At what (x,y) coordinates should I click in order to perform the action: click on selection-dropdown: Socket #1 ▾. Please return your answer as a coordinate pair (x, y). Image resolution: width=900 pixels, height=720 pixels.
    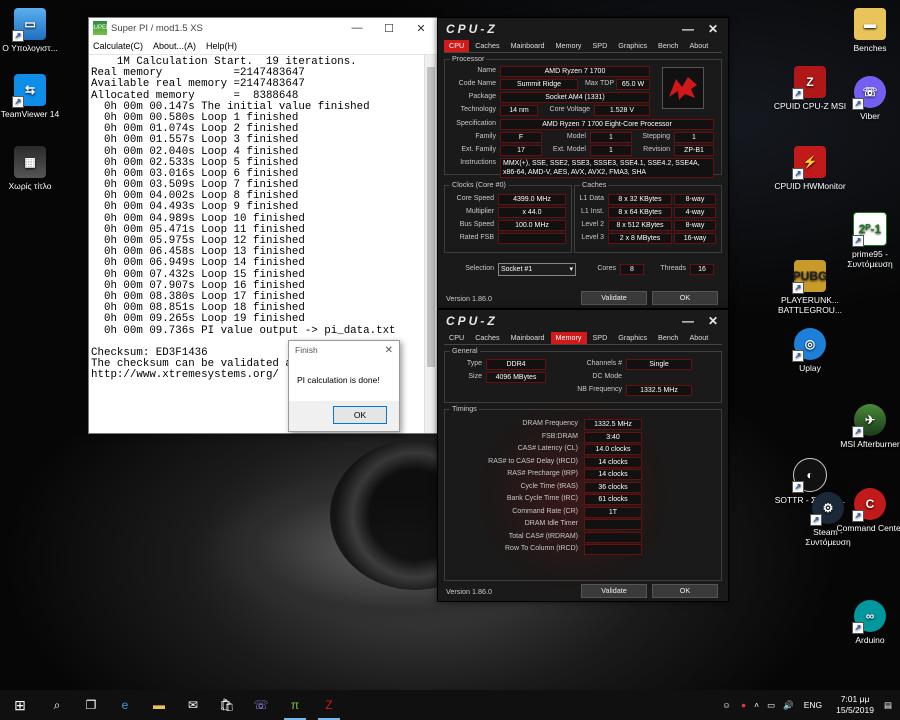
    Looking at the image, I should click on (537, 269).